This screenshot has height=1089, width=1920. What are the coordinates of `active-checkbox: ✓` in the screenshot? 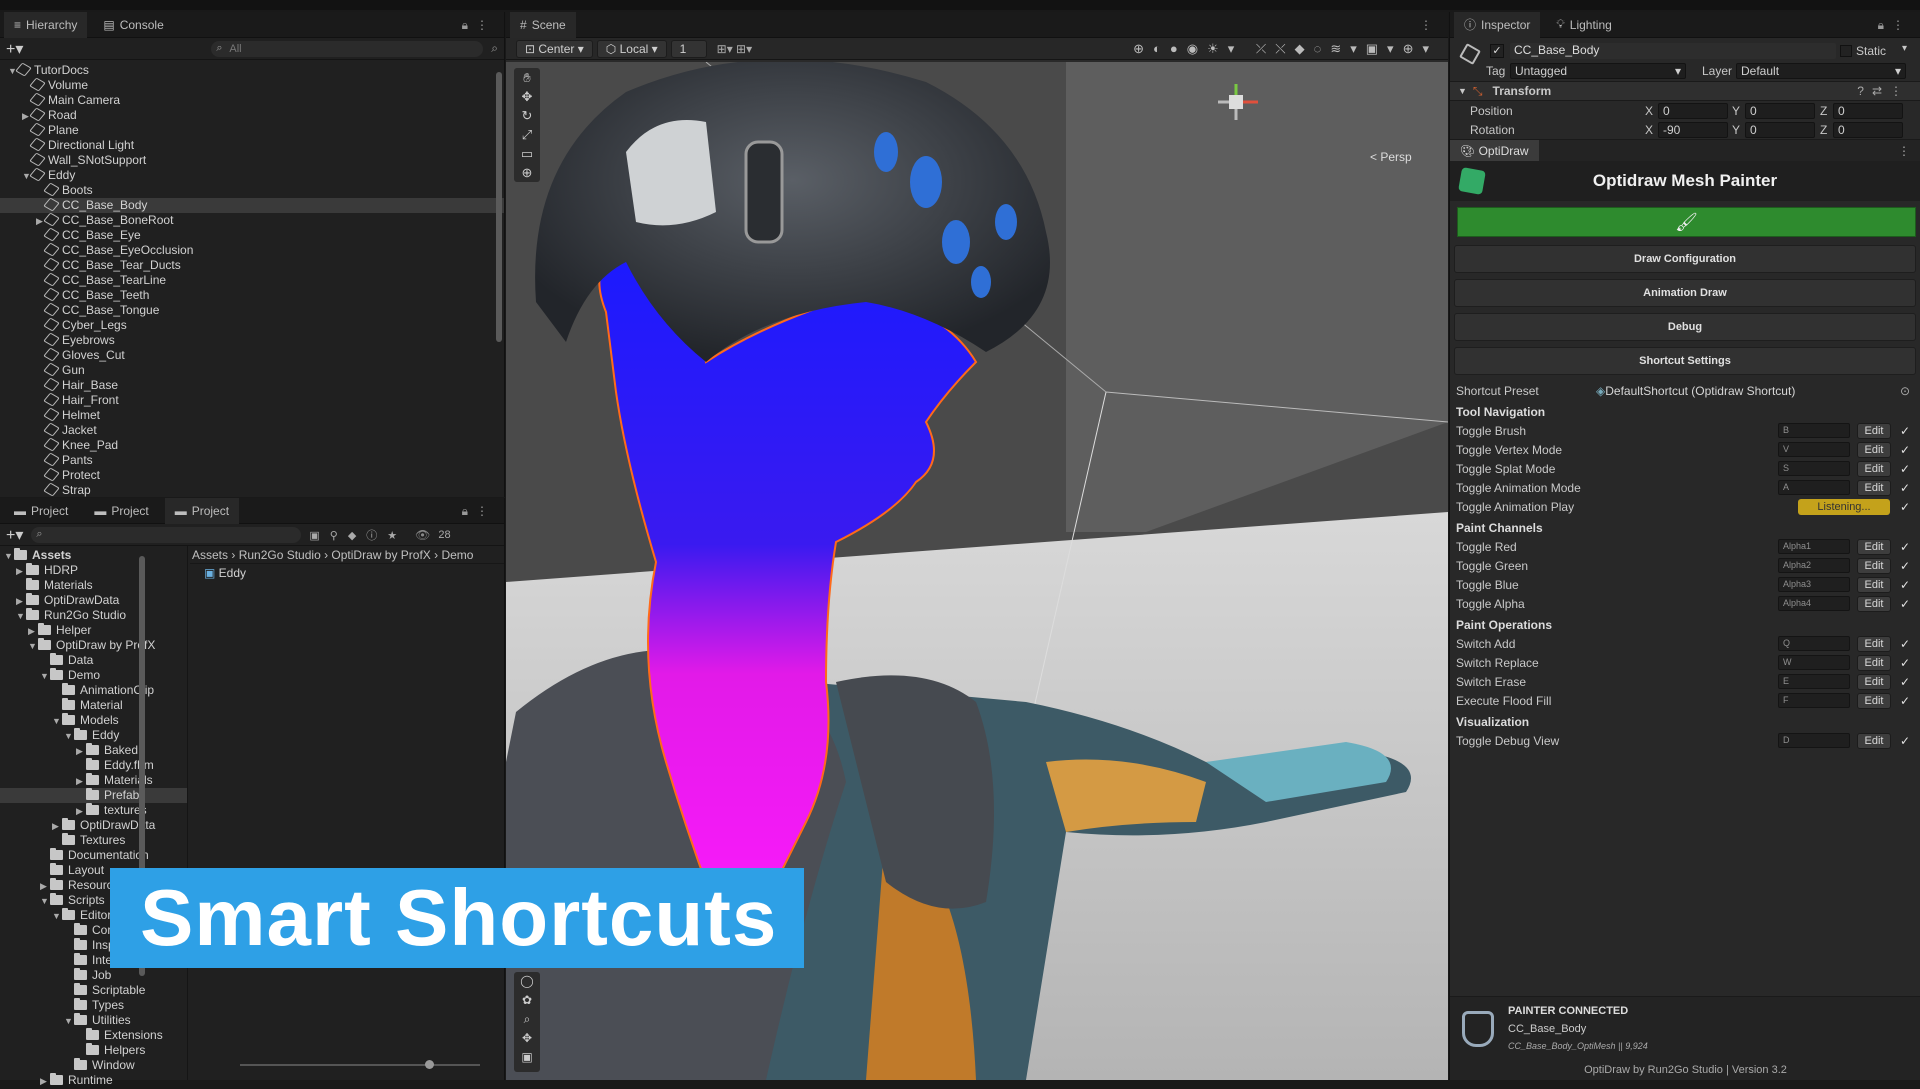 It's located at (1497, 51).